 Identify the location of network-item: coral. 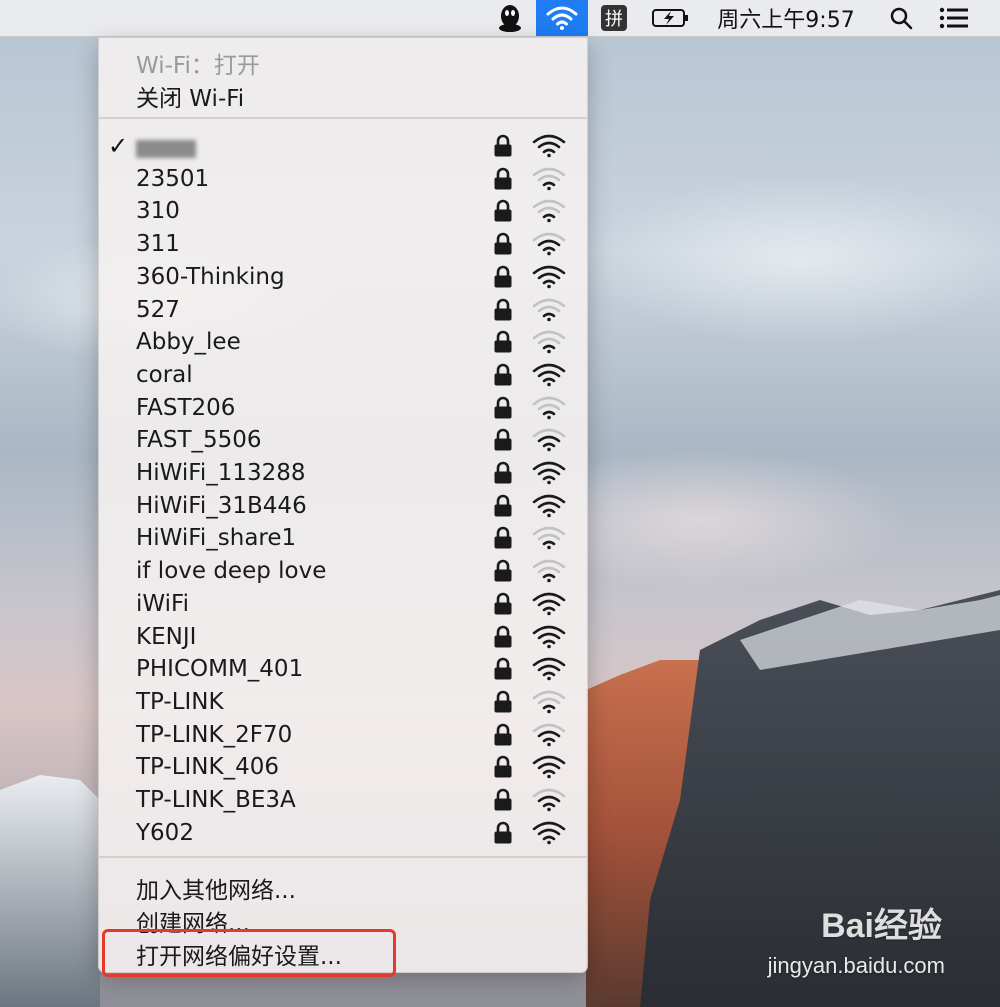
(343, 375).